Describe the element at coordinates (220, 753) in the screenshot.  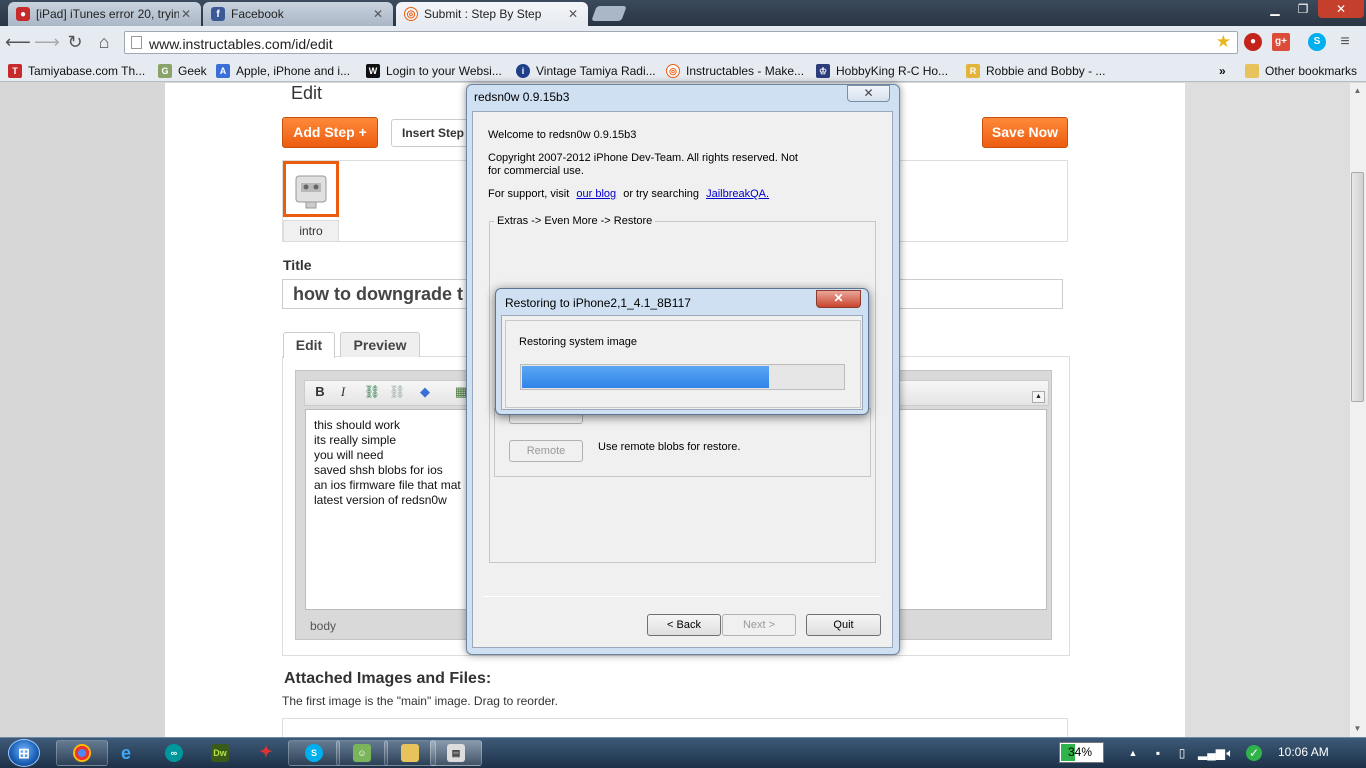
I see `taskbar-dreamweaver: Dw` at that location.